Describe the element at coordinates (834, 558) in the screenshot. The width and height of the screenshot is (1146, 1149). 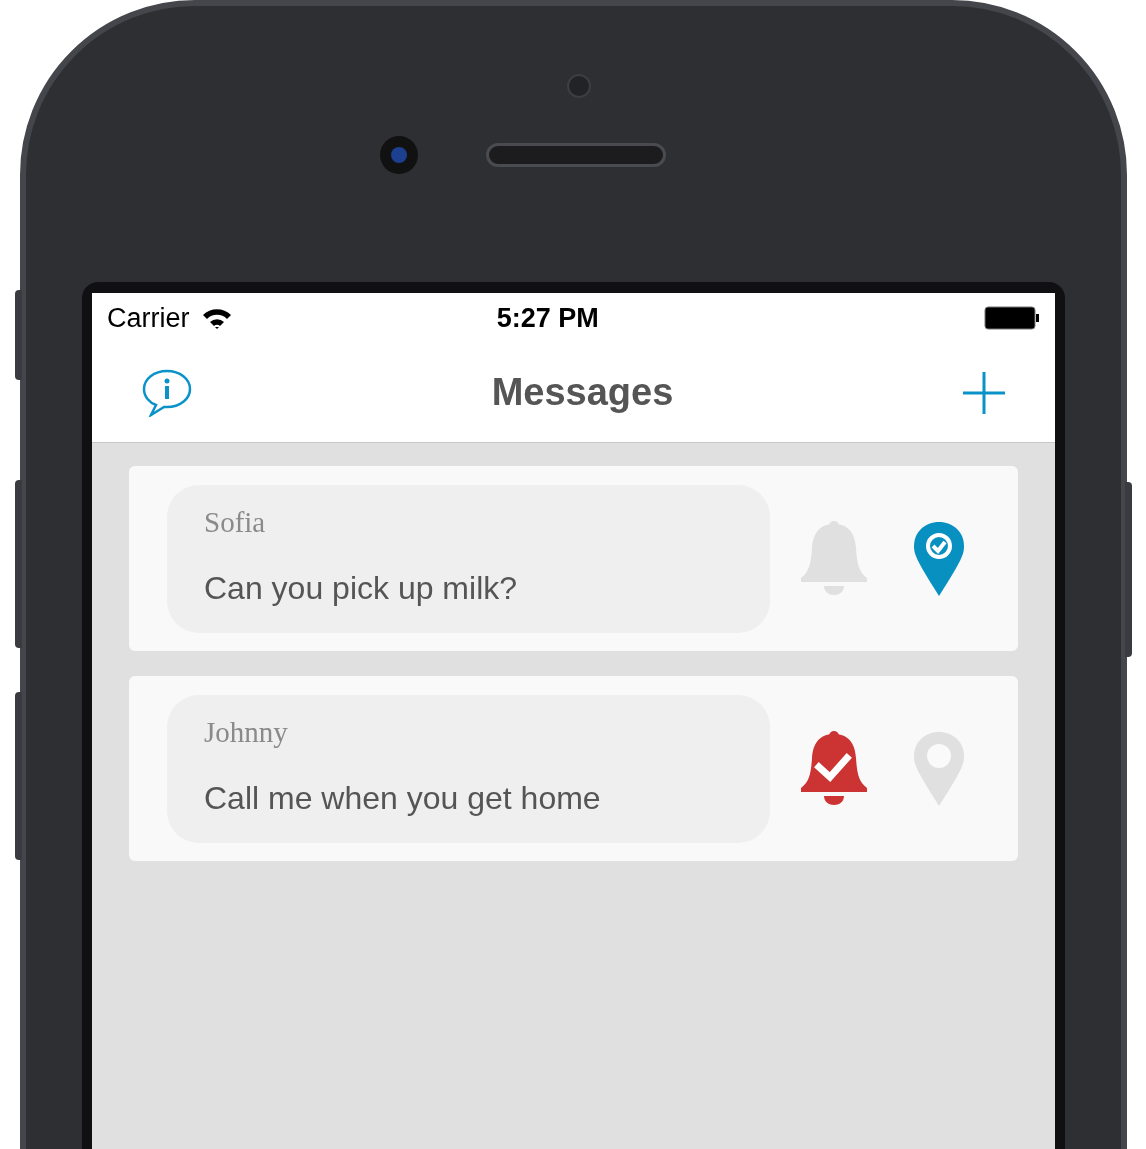
I see `bell-icon` at that location.